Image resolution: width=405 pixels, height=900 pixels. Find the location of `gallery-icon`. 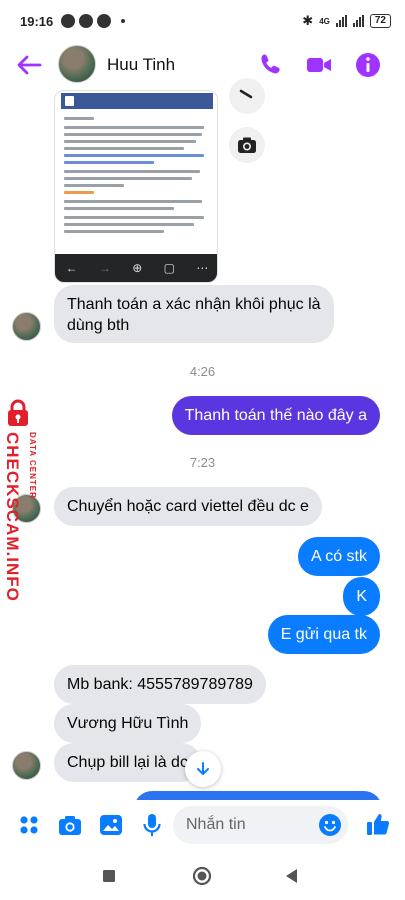

gallery-icon is located at coordinates (111, 825).